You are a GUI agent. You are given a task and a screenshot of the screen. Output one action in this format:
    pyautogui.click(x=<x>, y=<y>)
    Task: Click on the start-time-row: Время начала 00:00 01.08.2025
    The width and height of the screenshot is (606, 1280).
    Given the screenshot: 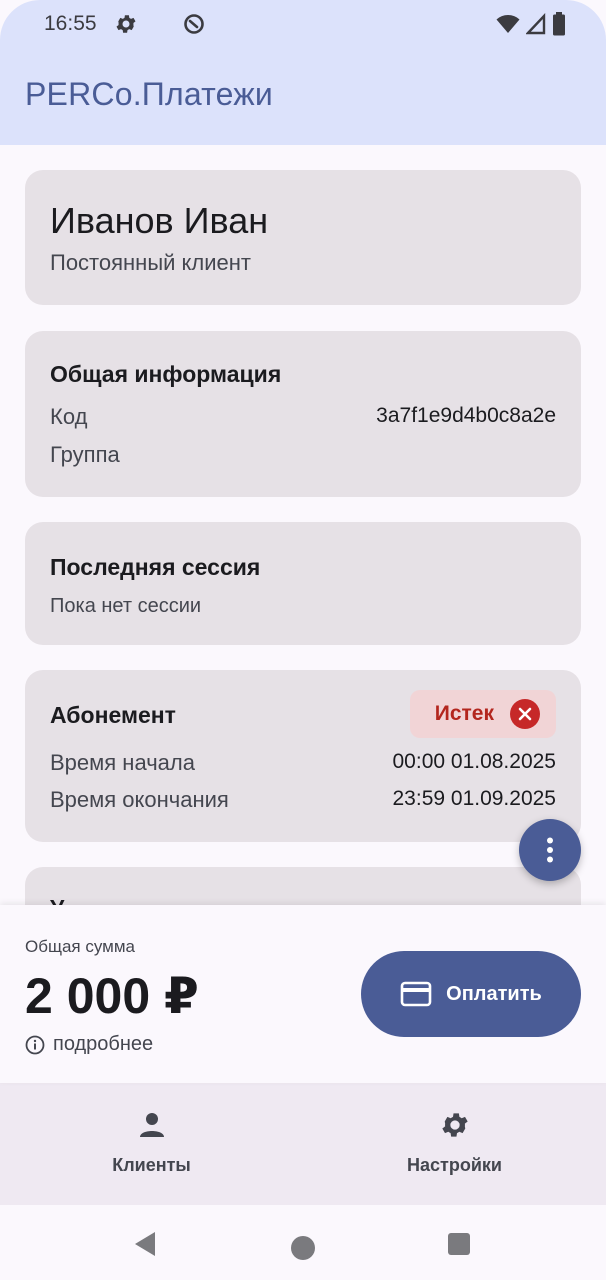 What is the action you would take?
    pyautogui.click(x=303, y=763)
    